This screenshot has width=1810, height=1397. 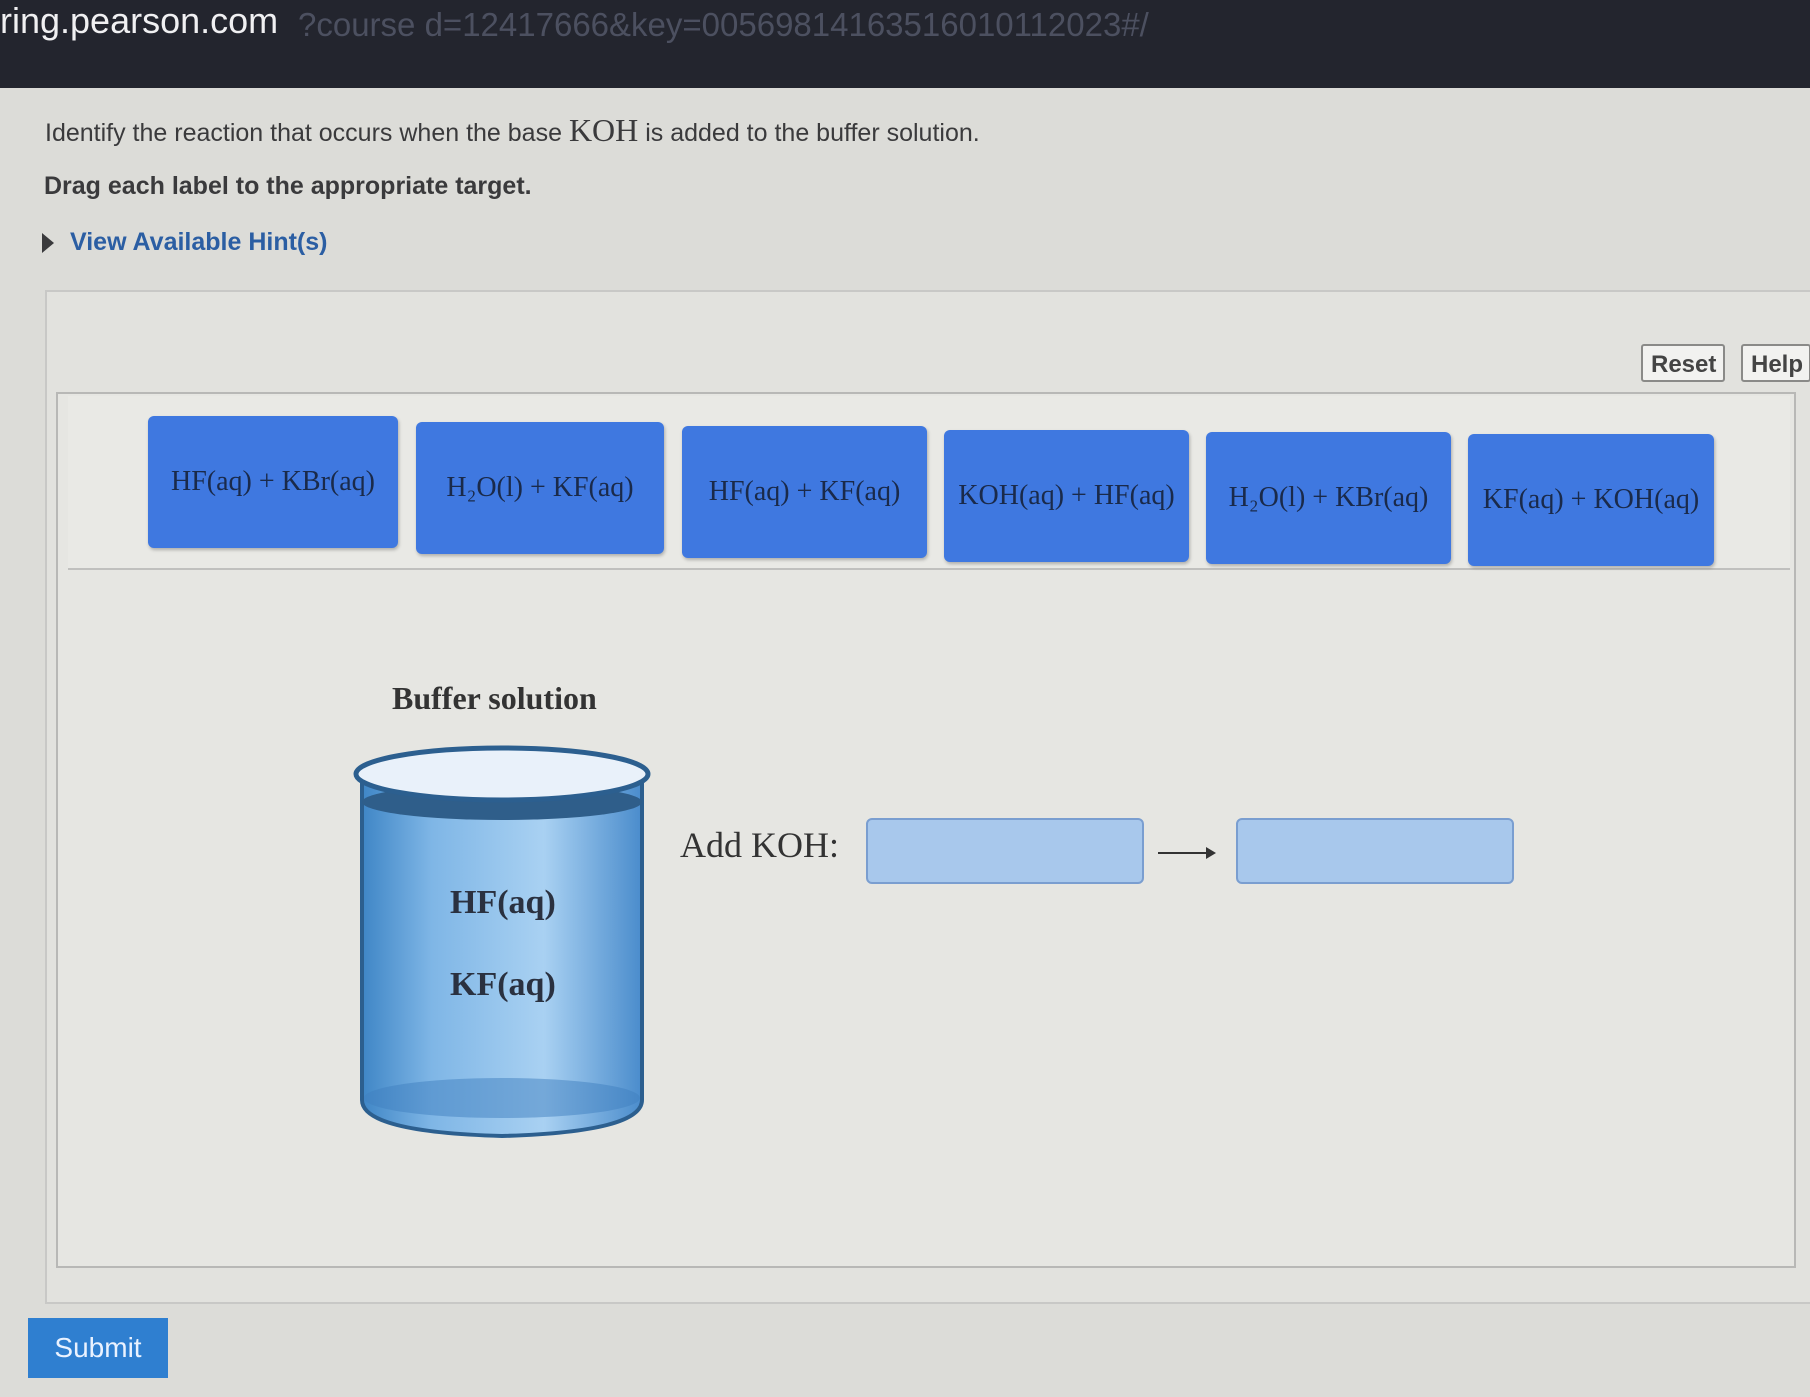 What do you see at coordinates (502, 942) in the screenshot?
I see `beaker-image` at bounding box center [502, 942].